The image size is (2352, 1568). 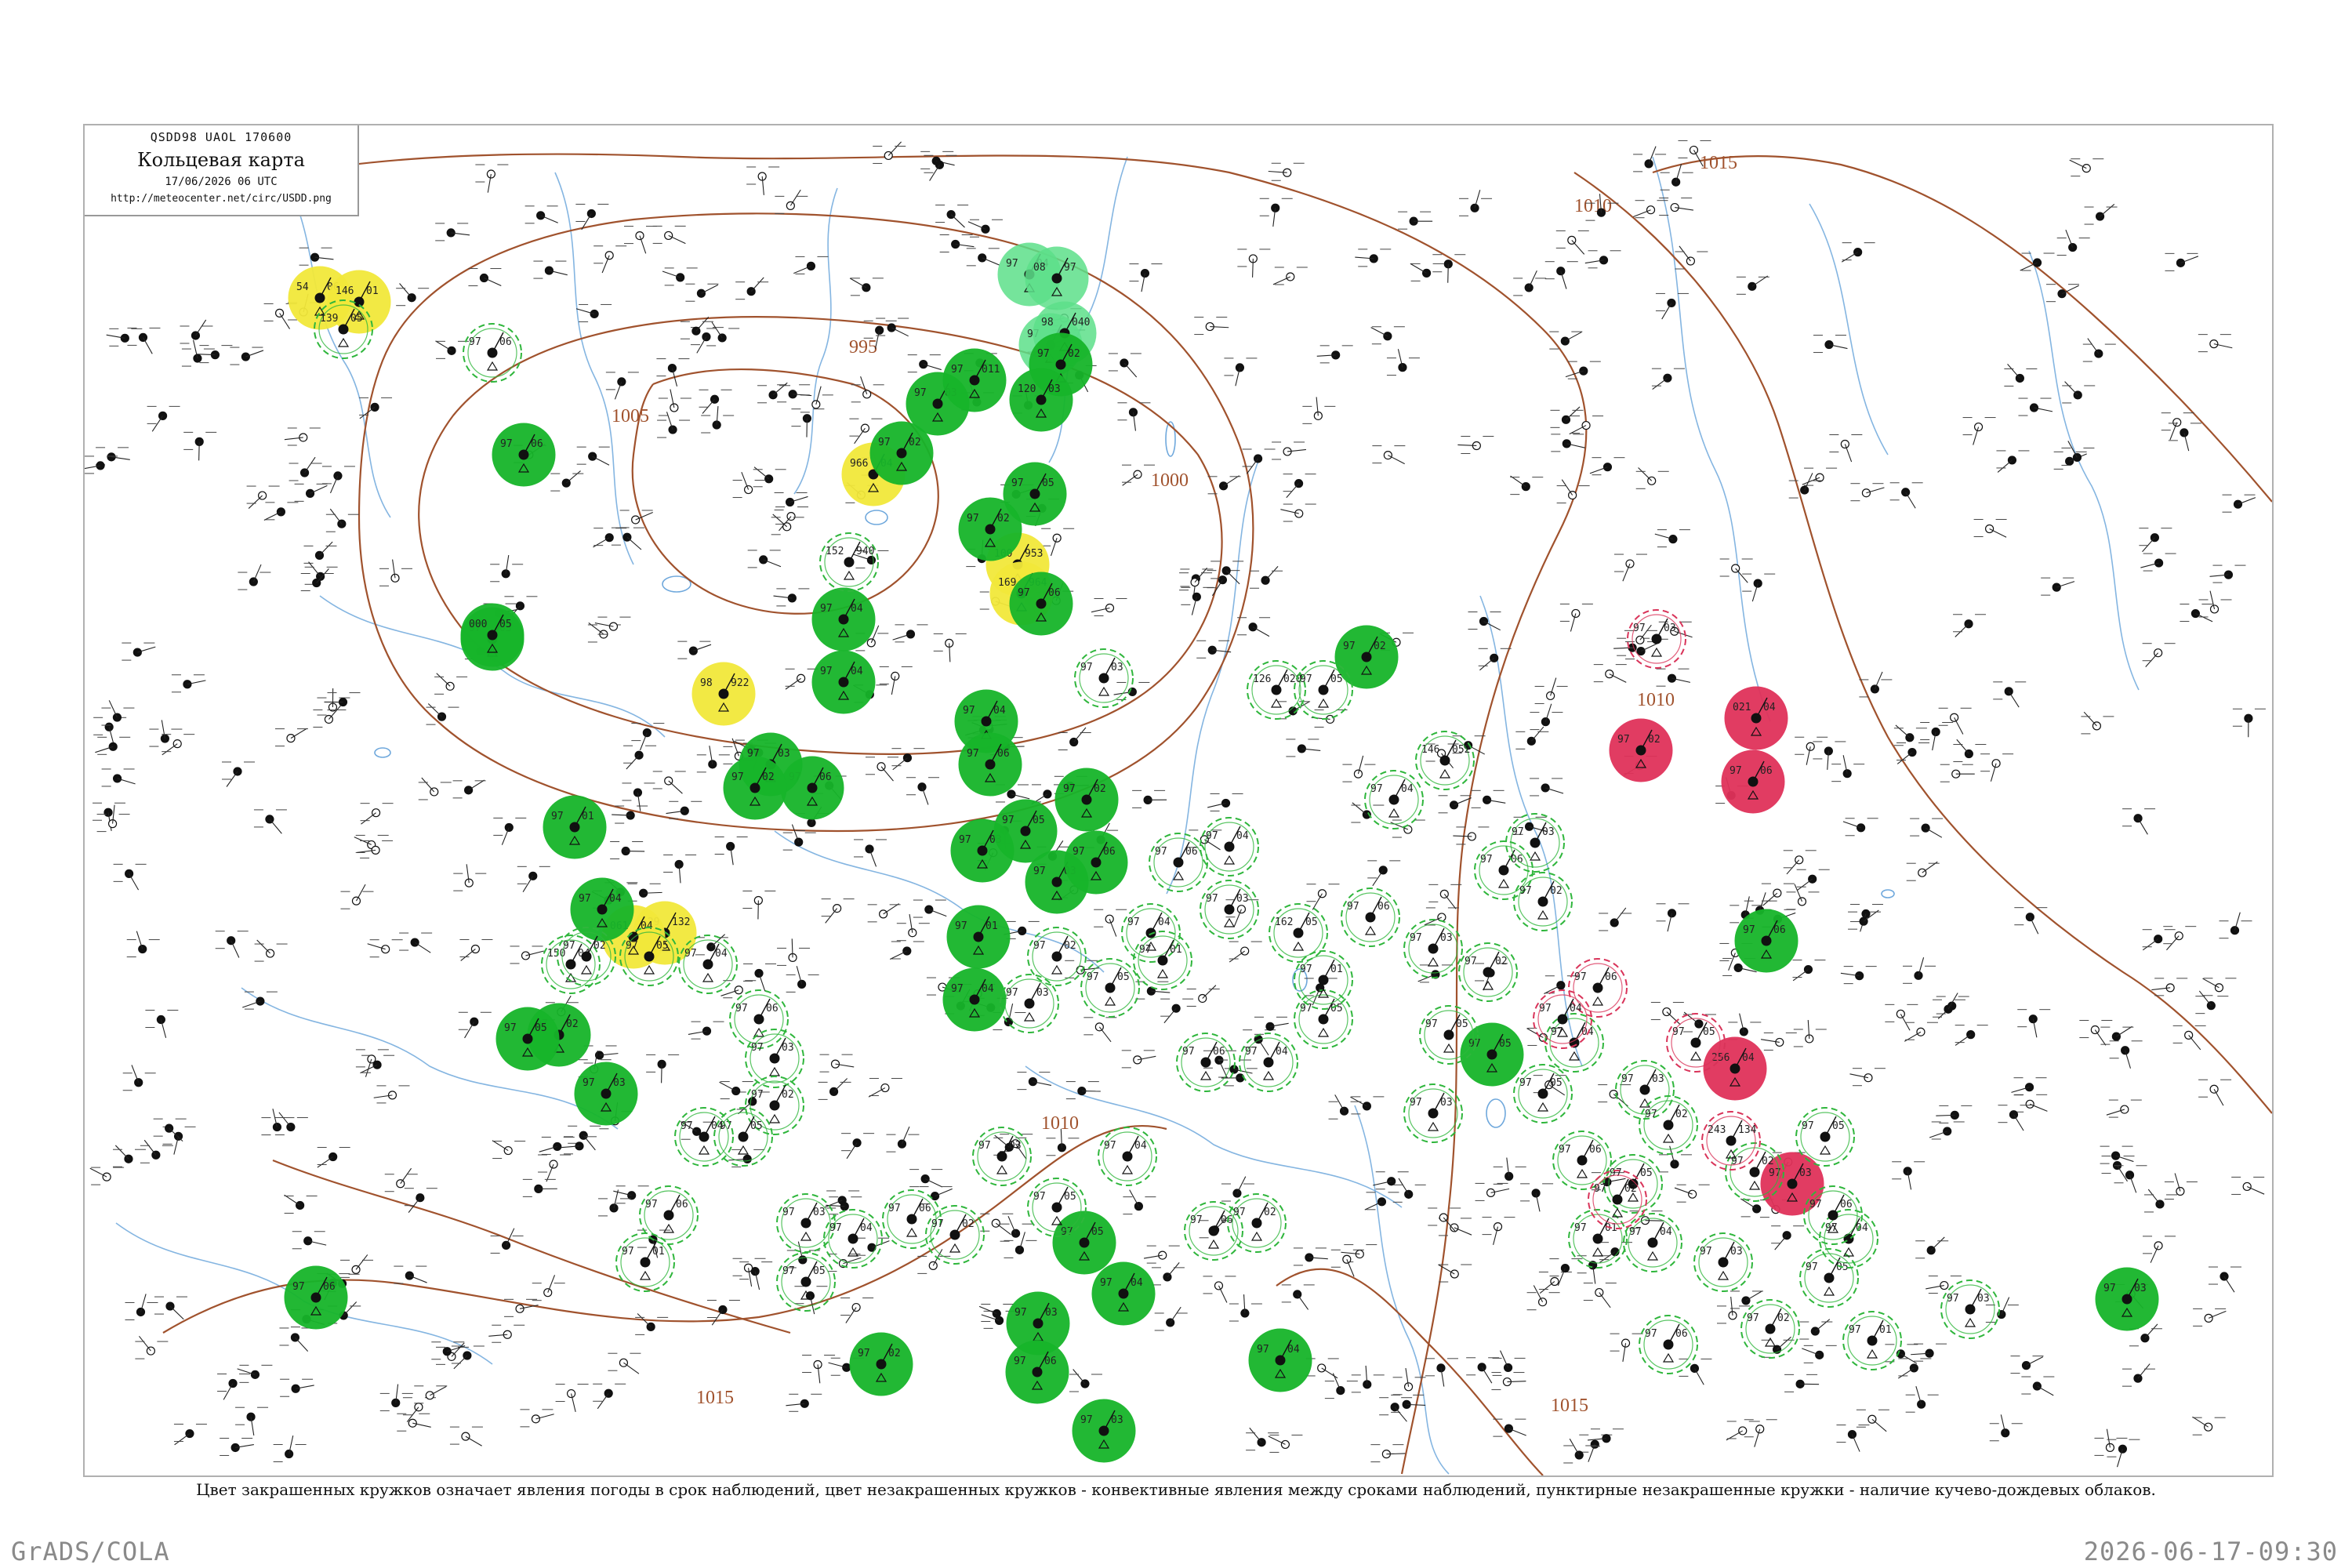 I want to click on station-plot-green: 97 01, so click(x=979, y=937).